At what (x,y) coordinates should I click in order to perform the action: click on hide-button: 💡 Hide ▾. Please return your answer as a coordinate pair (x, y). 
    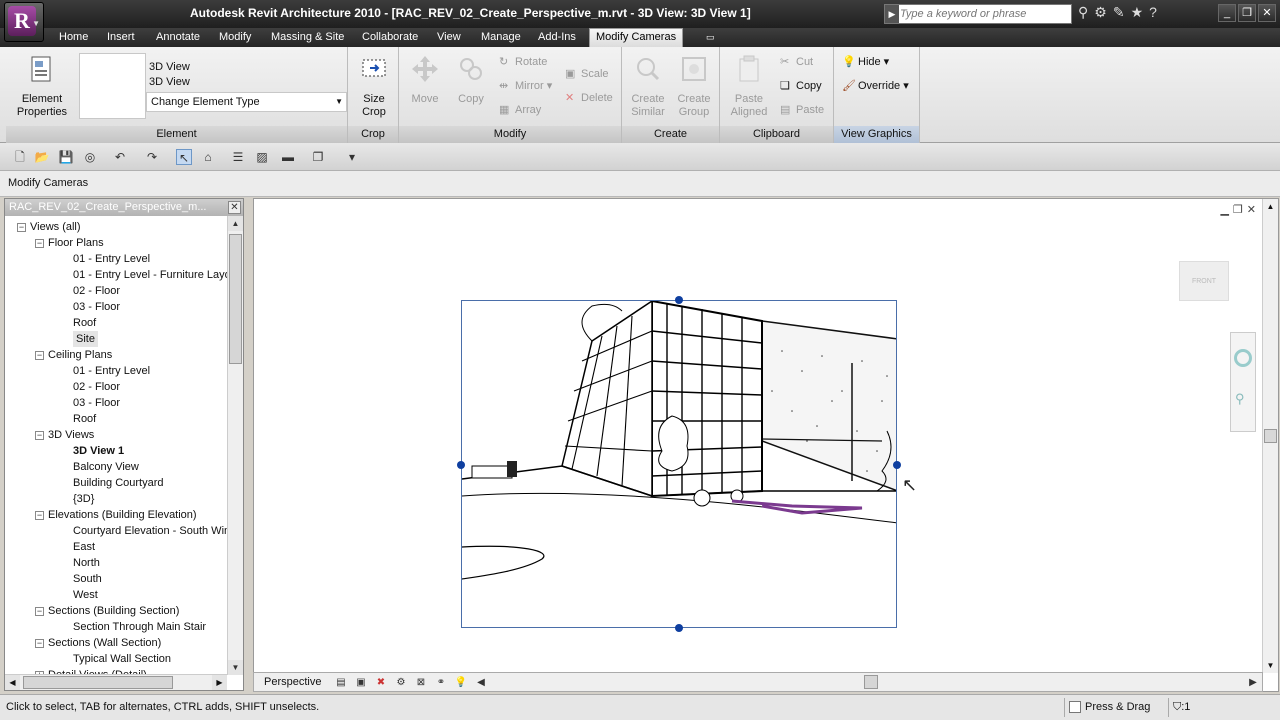
    Looking at the image, I should click on (865, 62).